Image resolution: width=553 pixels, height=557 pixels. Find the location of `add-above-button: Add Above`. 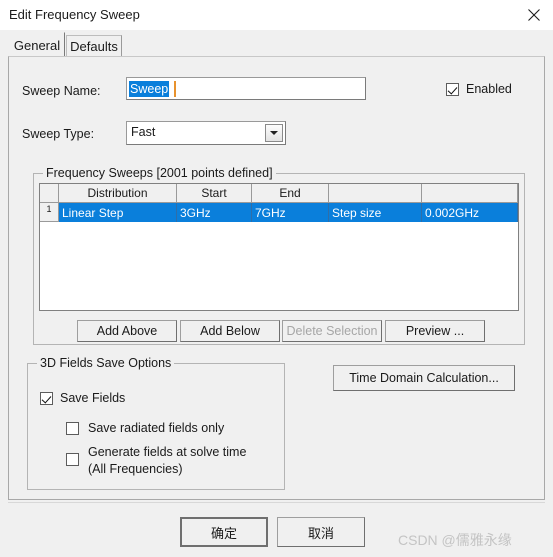

add-above-button: Add Above is located at coordinates (127, 331).